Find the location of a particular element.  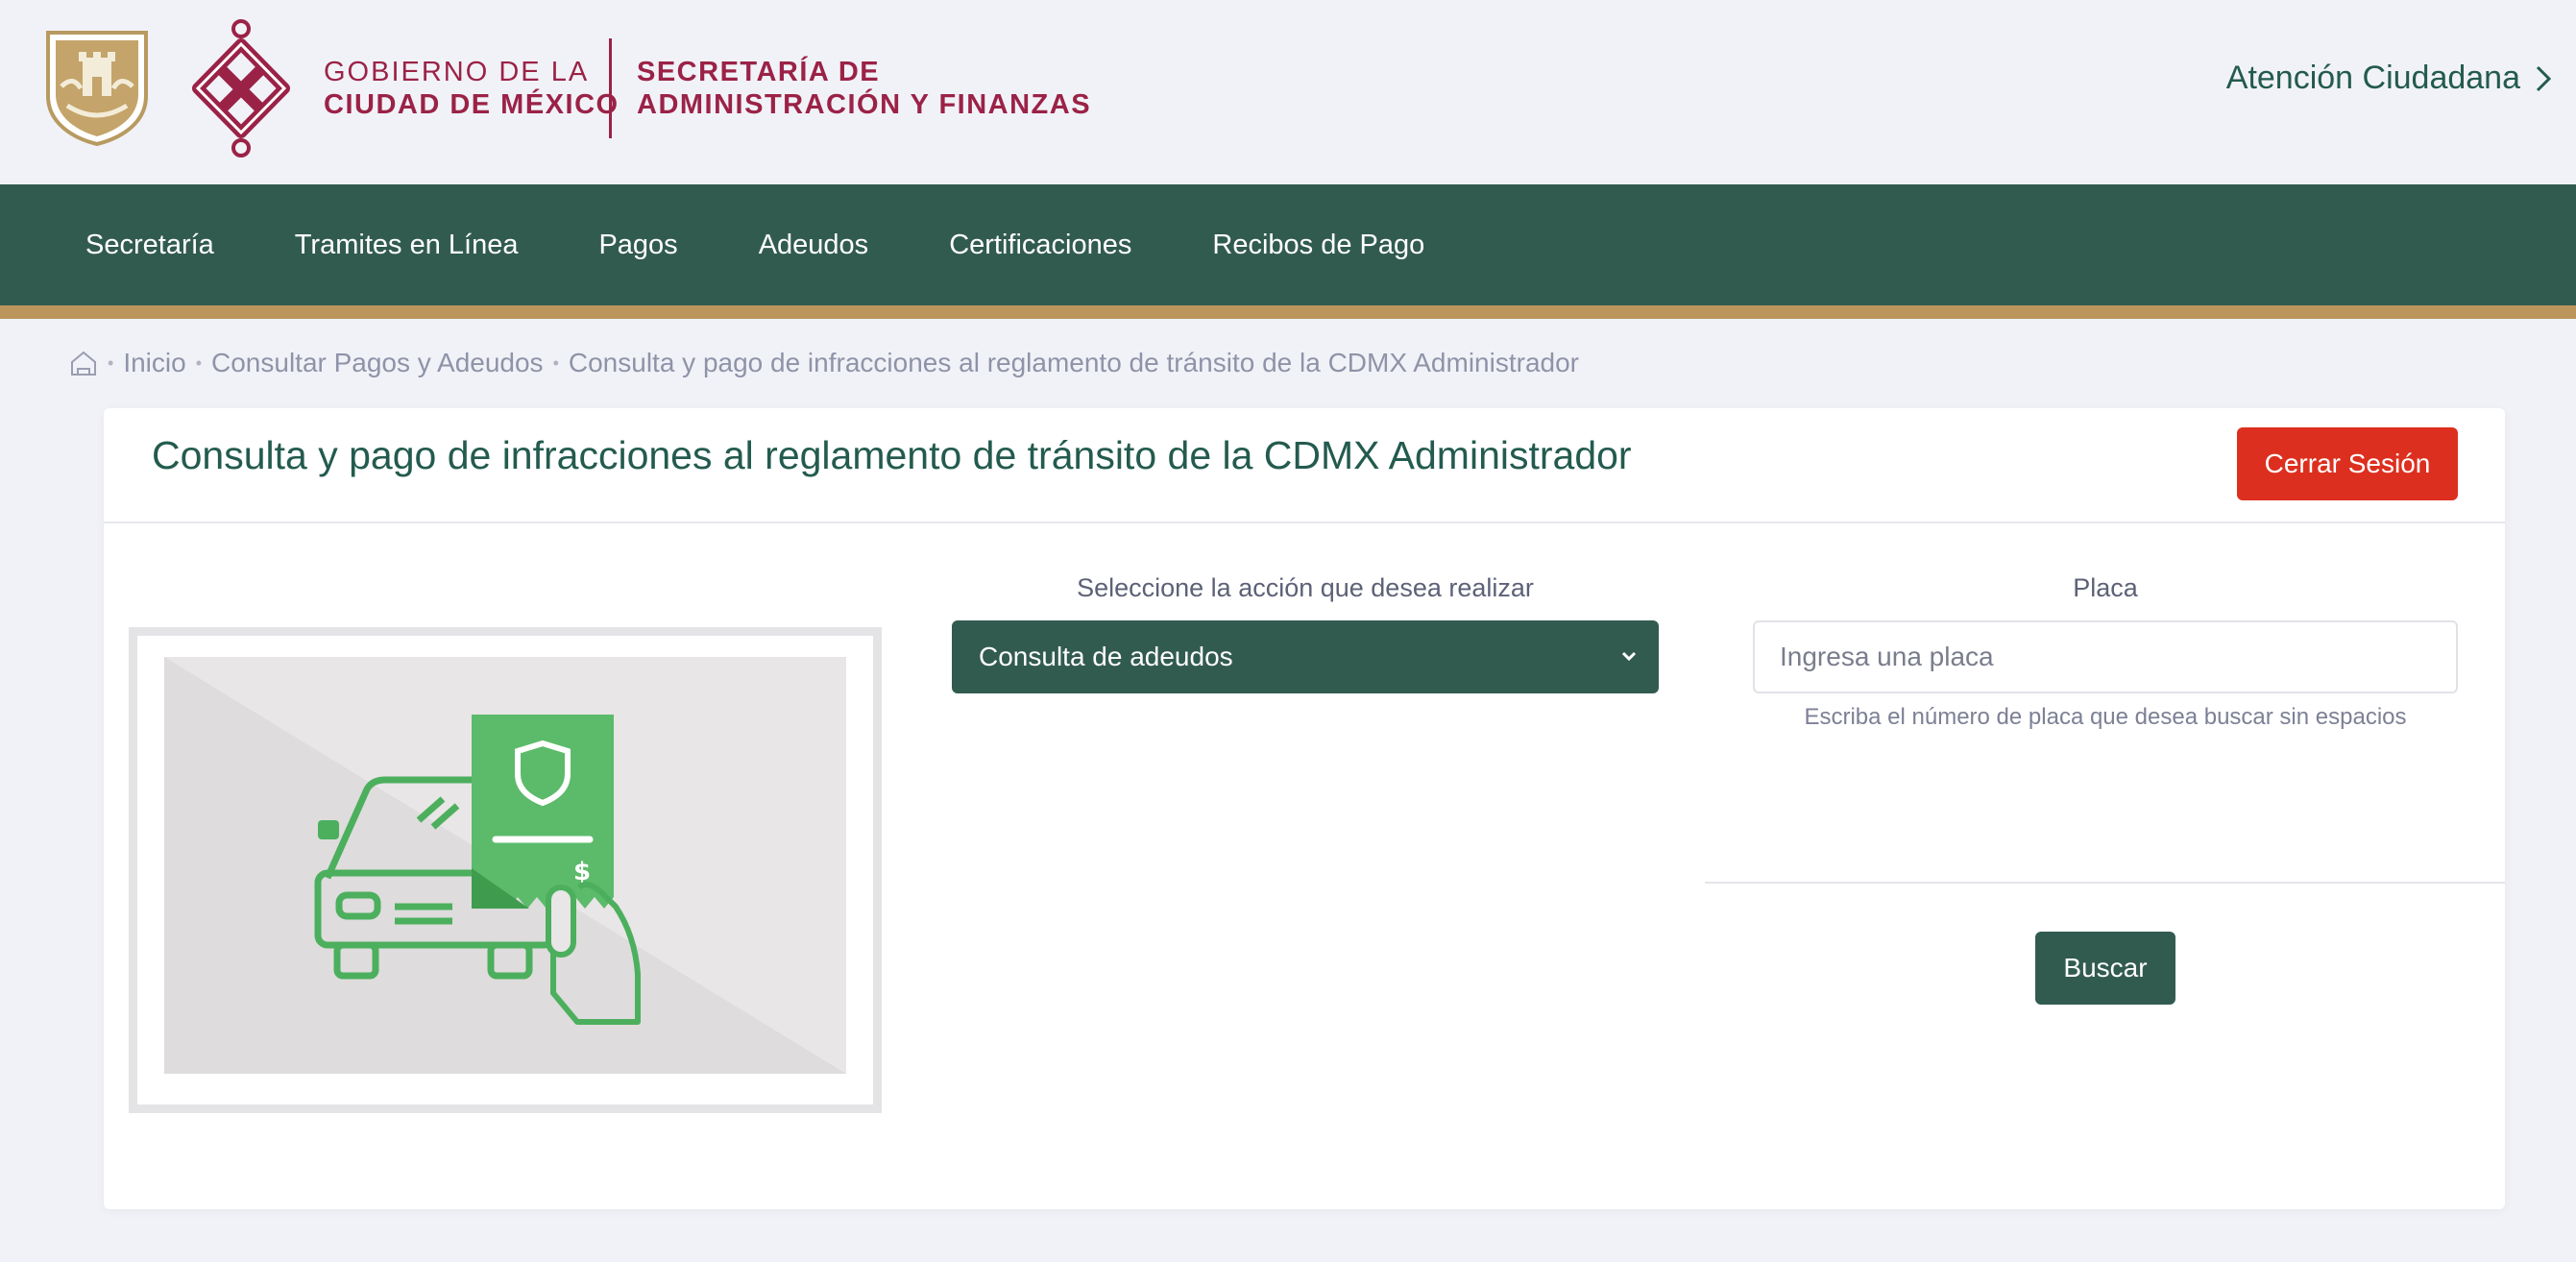

form-divider is located at coordinates (2105, 883).